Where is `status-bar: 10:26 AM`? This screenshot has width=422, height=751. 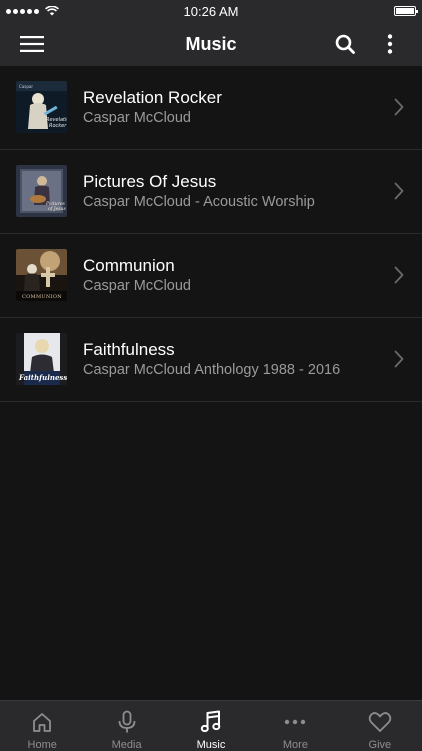 status-bar: 10:26 AM is located at coordinates (211, 11).